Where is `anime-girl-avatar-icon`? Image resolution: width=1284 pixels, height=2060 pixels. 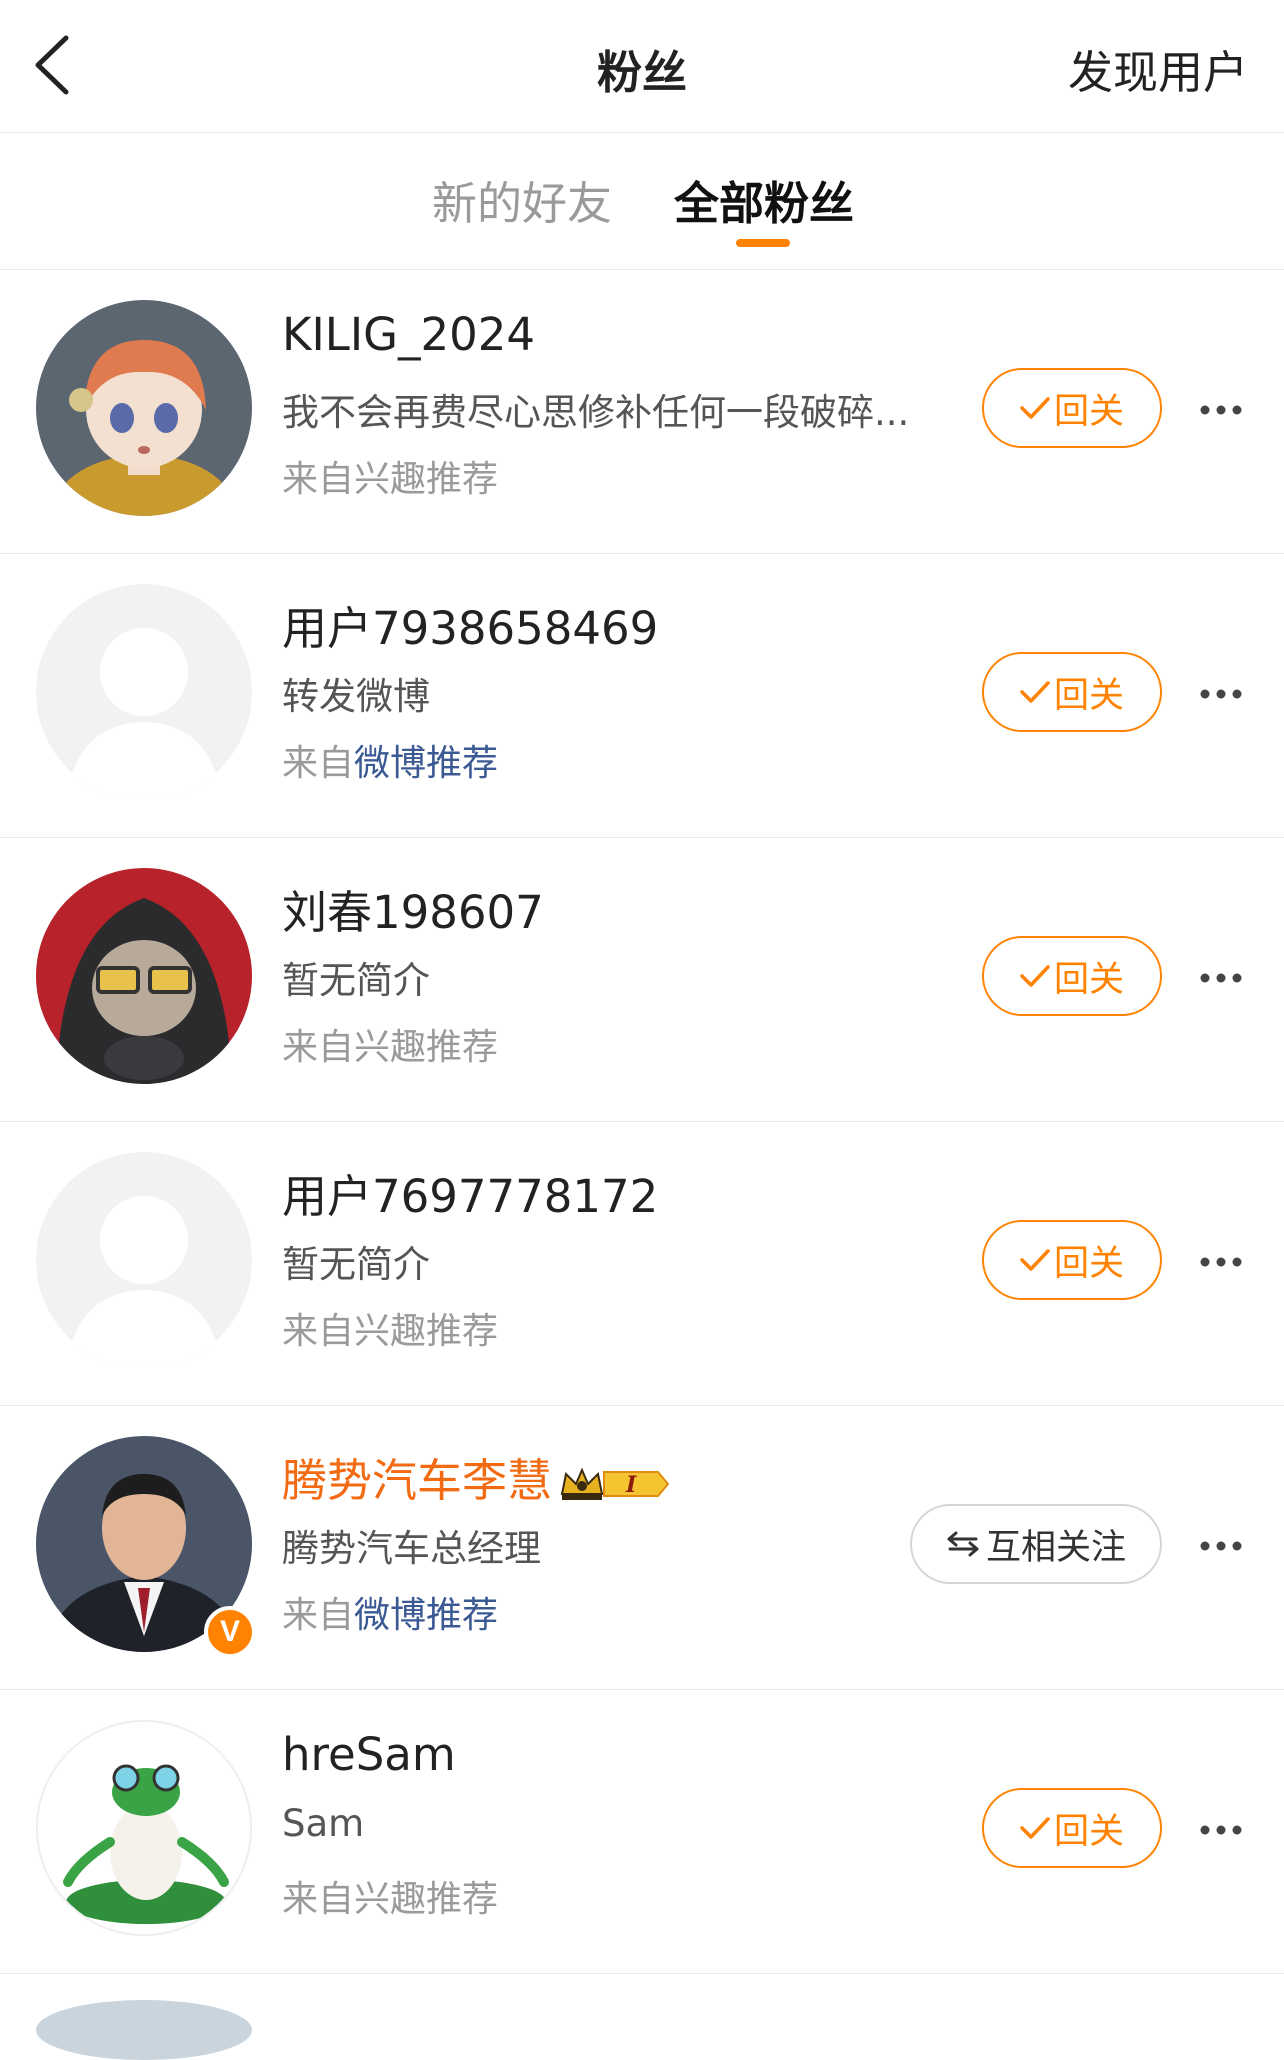 anime-girl-avatar-icon is located at coordinates (144, 408).